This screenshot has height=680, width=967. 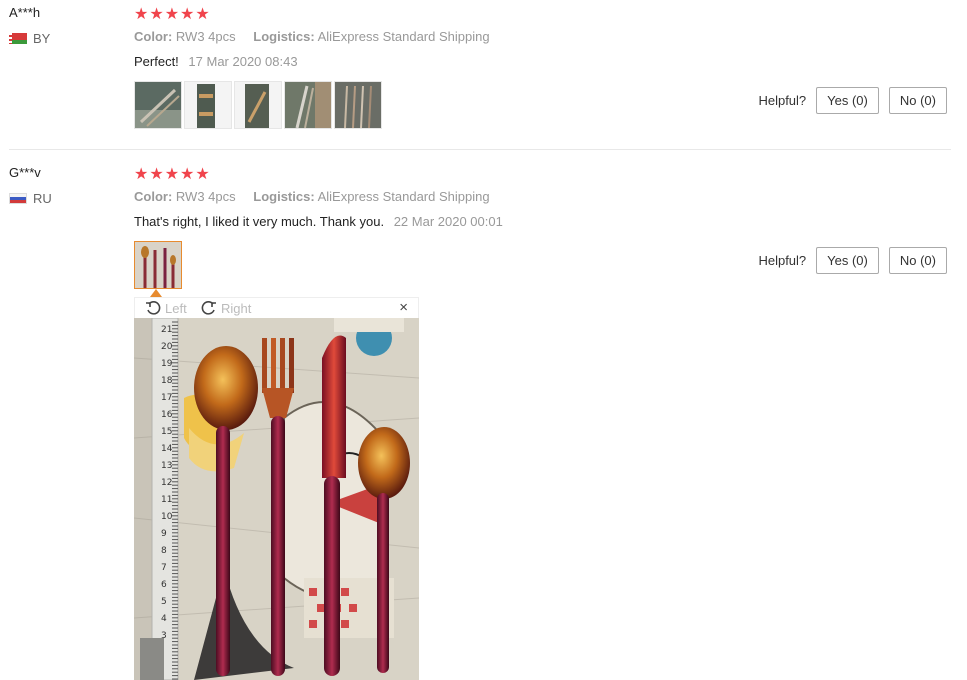 What do you see at coordinates (166, 483) in the screenshot?
I see `ruler-number: 12` at bounding box center [166, 483].